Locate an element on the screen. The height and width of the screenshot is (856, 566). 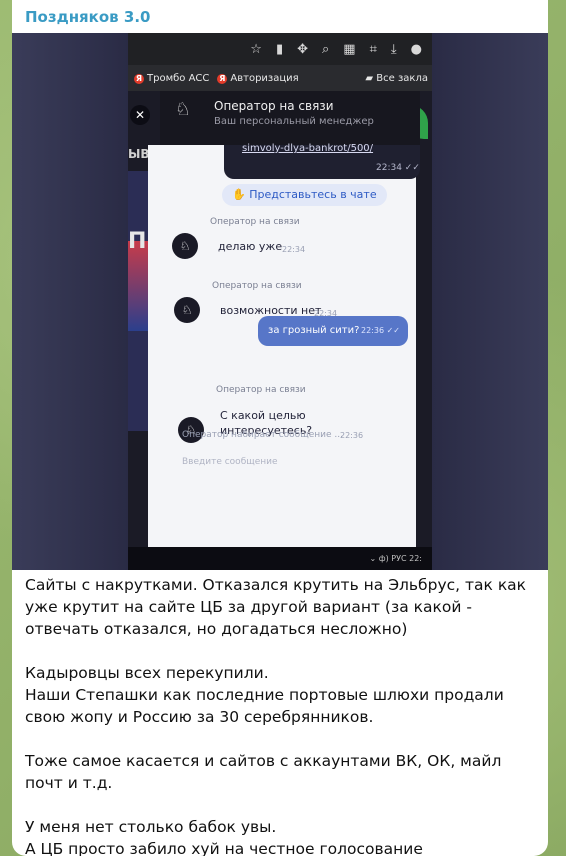
download-icon: ⤓ is located at coordinates (393, 49).